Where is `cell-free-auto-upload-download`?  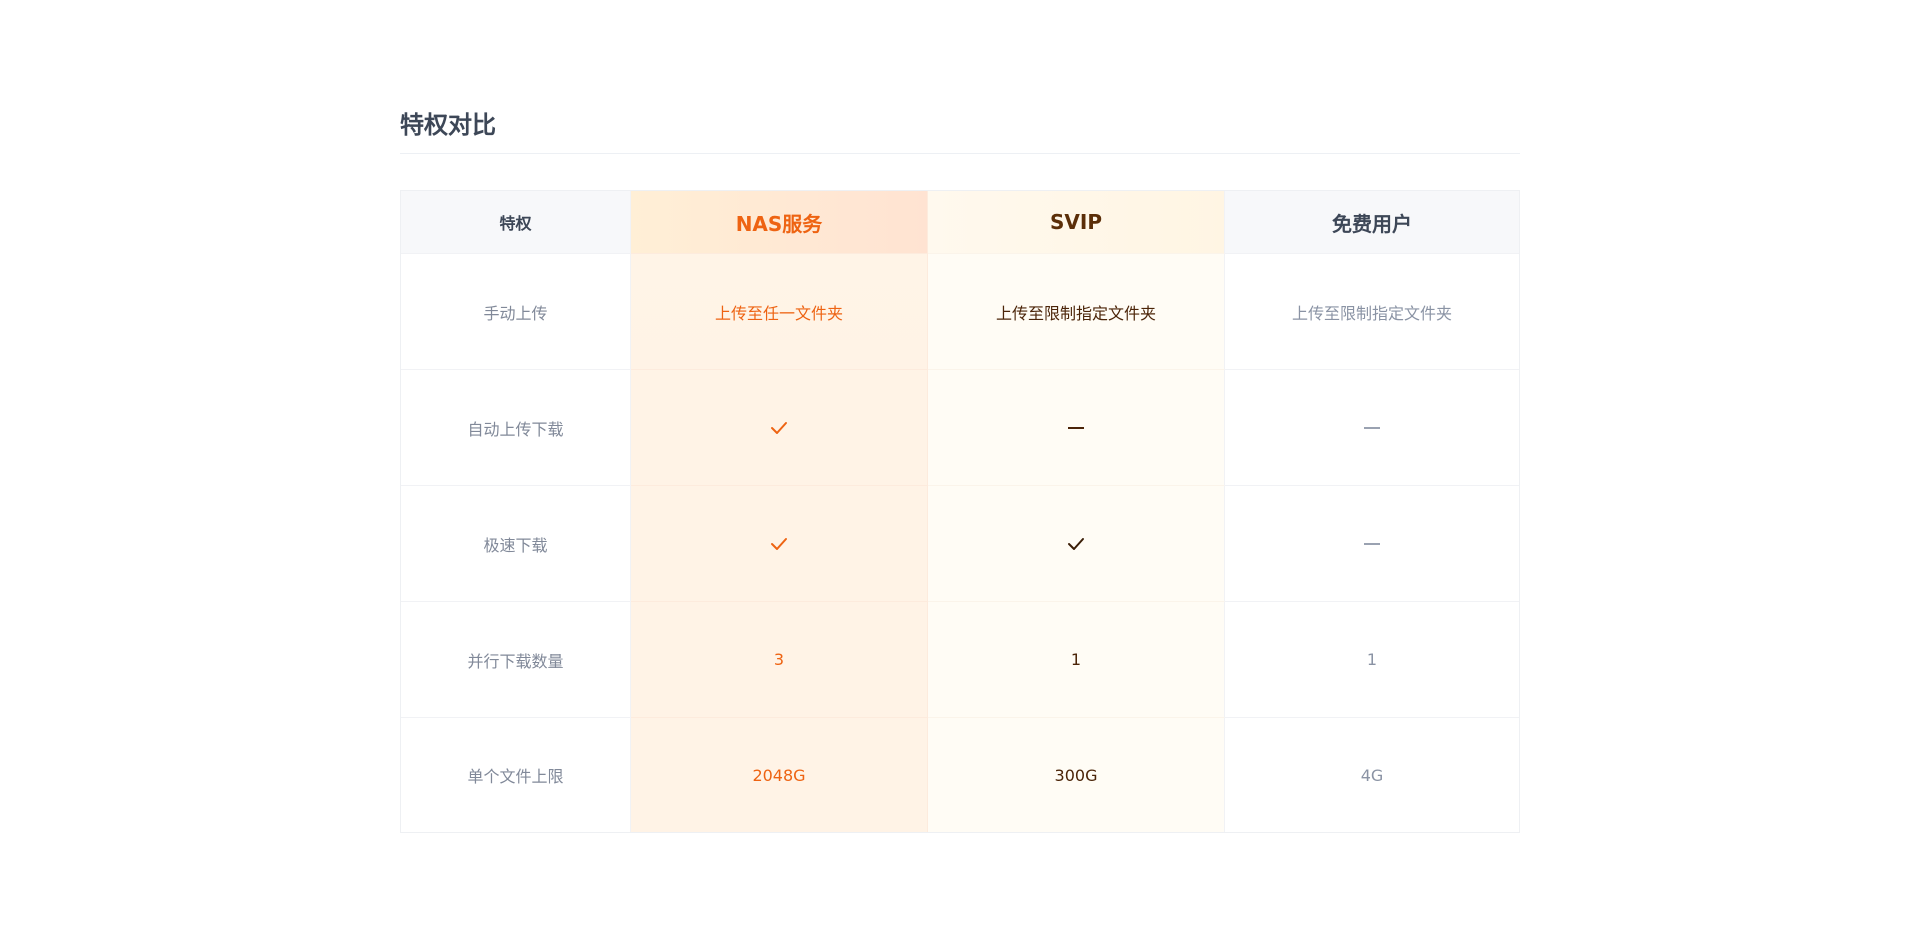
cell-free-auto-upload-download is located at coordinates (1372, 428).